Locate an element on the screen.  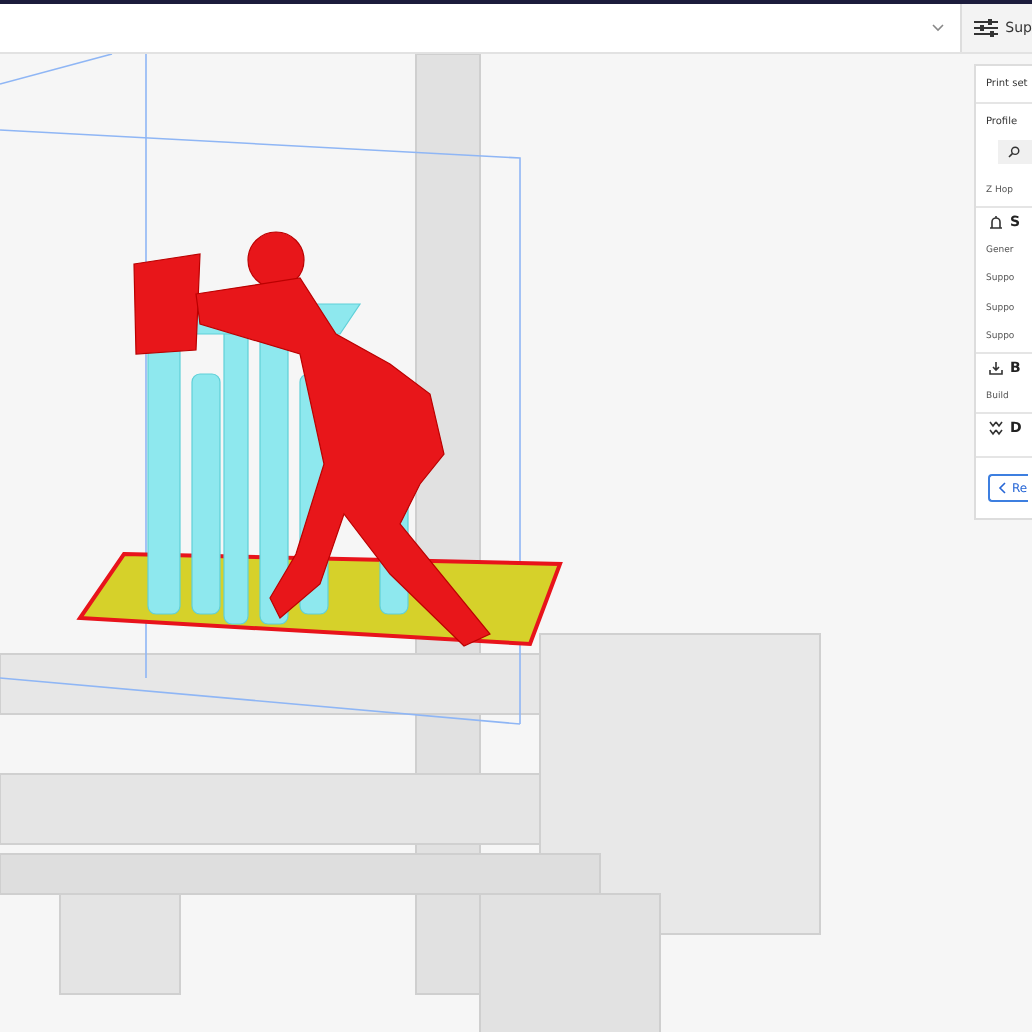
tray-icon is located at coordinates (996, 368).